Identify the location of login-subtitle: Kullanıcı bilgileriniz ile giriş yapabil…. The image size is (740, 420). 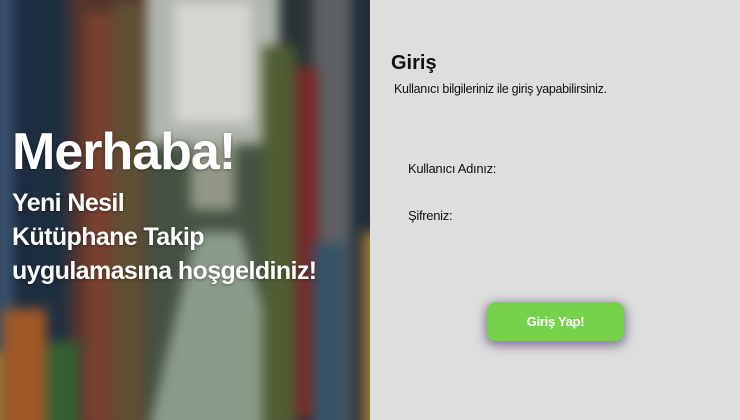
(500, 89).